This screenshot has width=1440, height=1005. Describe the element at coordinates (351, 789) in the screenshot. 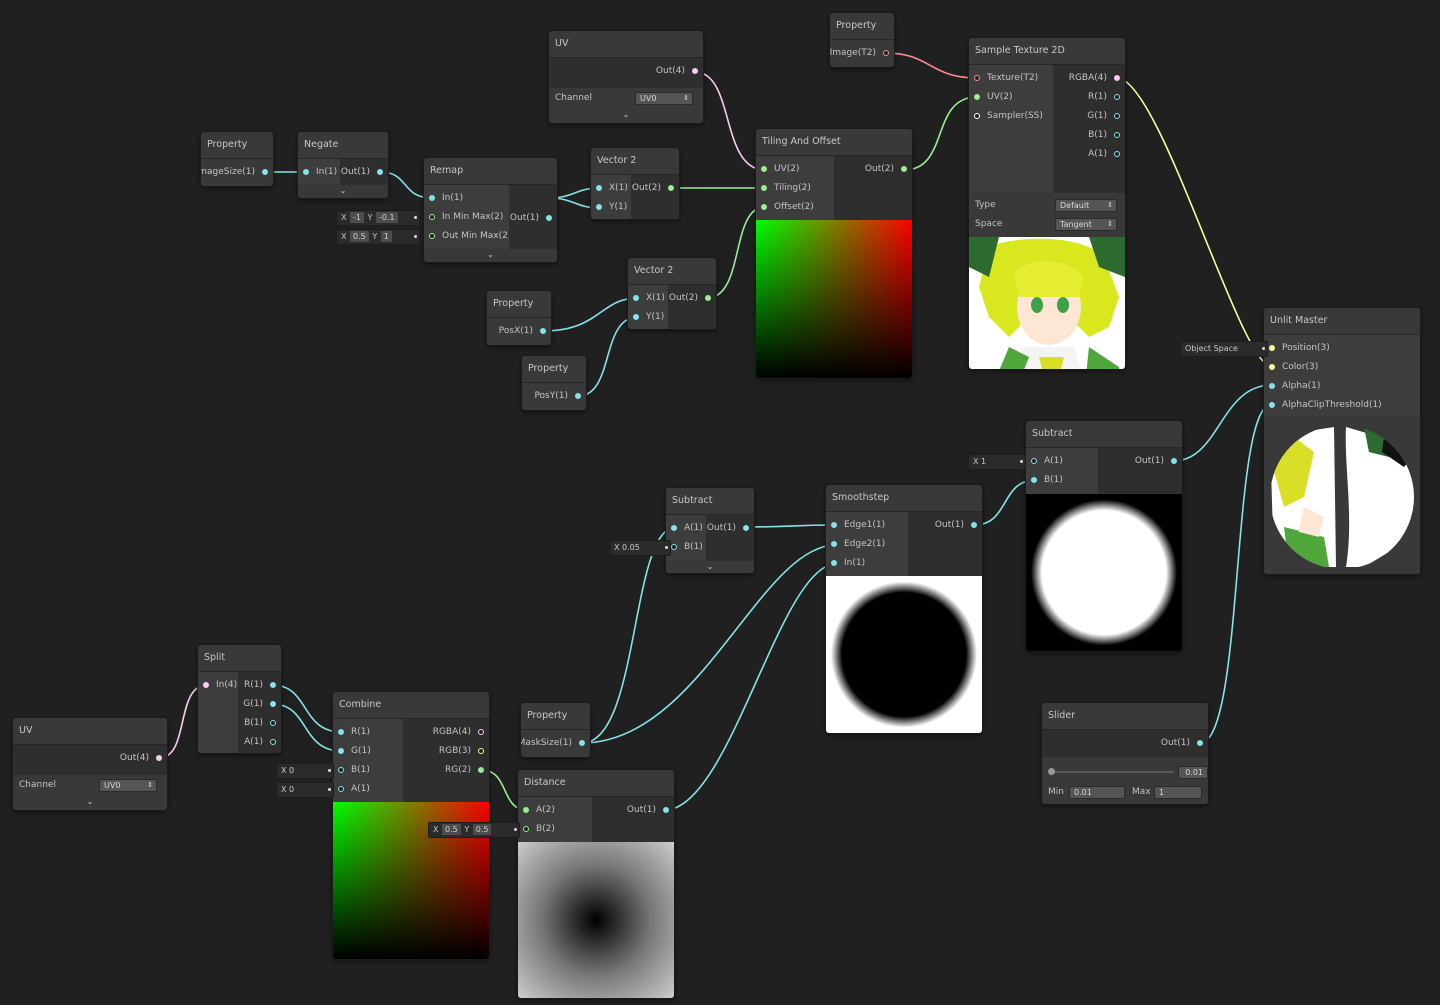

I see `combine-a-port: A(1)` at that location.